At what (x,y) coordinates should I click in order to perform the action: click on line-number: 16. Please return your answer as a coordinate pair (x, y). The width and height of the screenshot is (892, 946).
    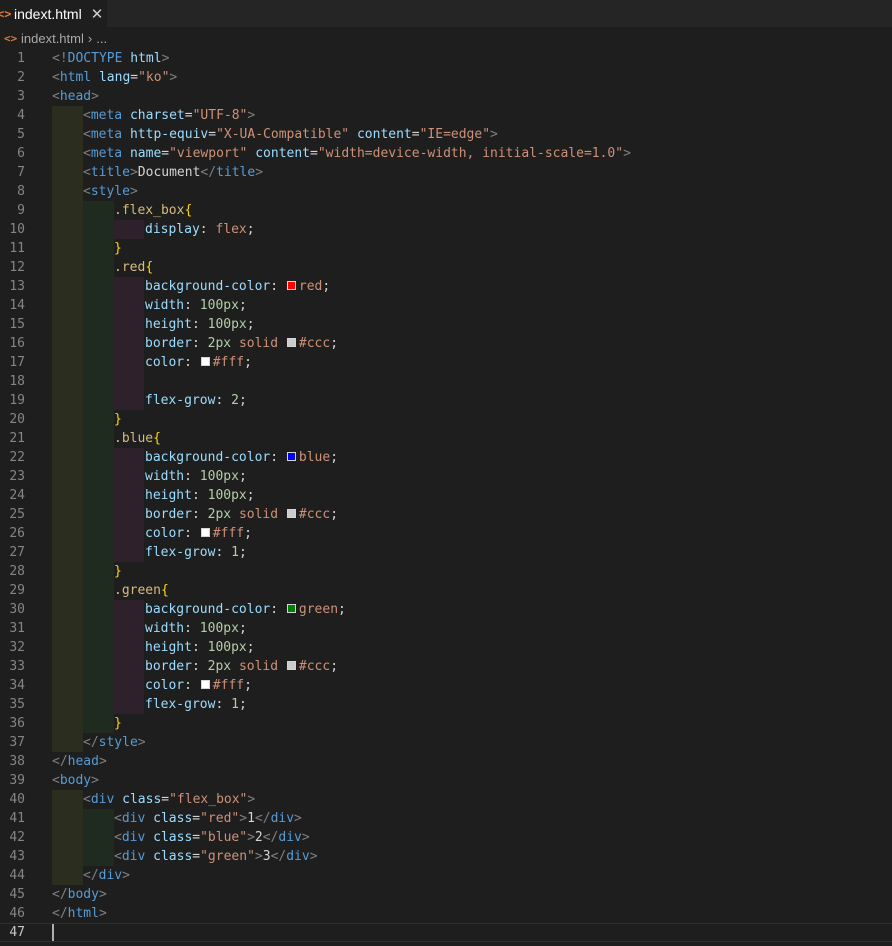
    Looking at the image, I should click on (17, 343).